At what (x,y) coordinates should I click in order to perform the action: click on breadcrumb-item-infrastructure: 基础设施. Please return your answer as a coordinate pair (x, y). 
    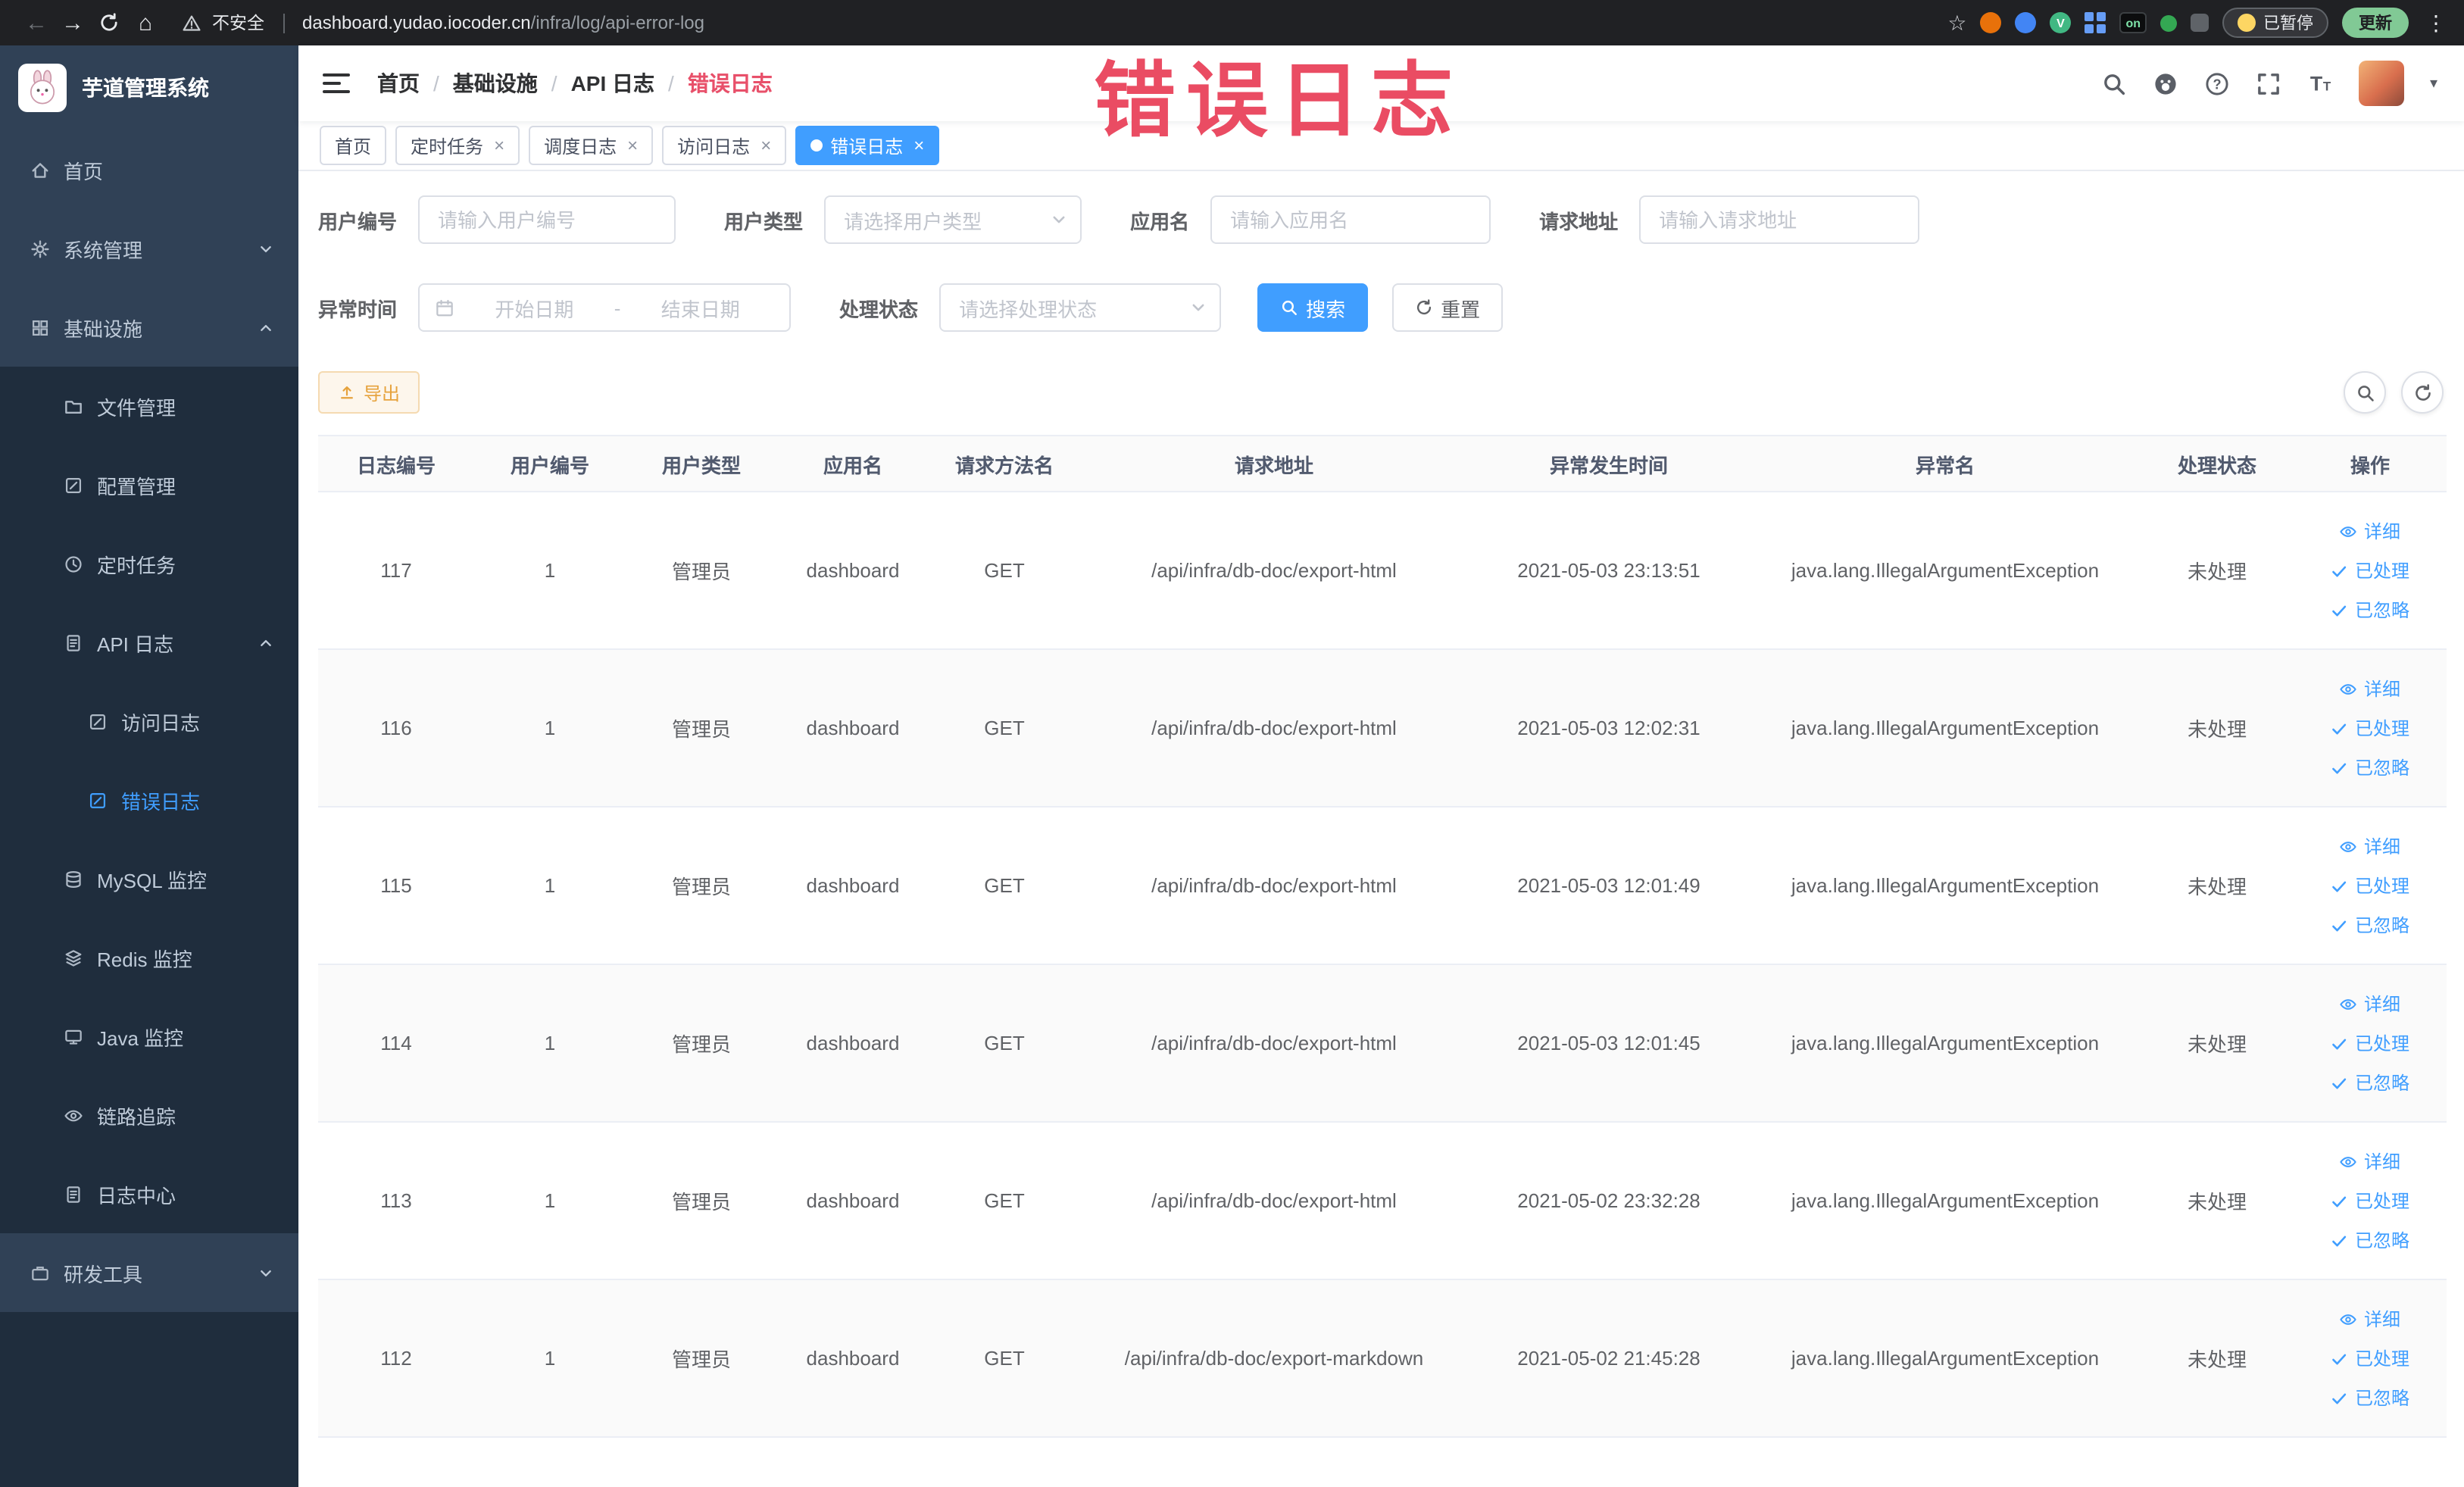
    Looking at the image, I should click on (495, 83).